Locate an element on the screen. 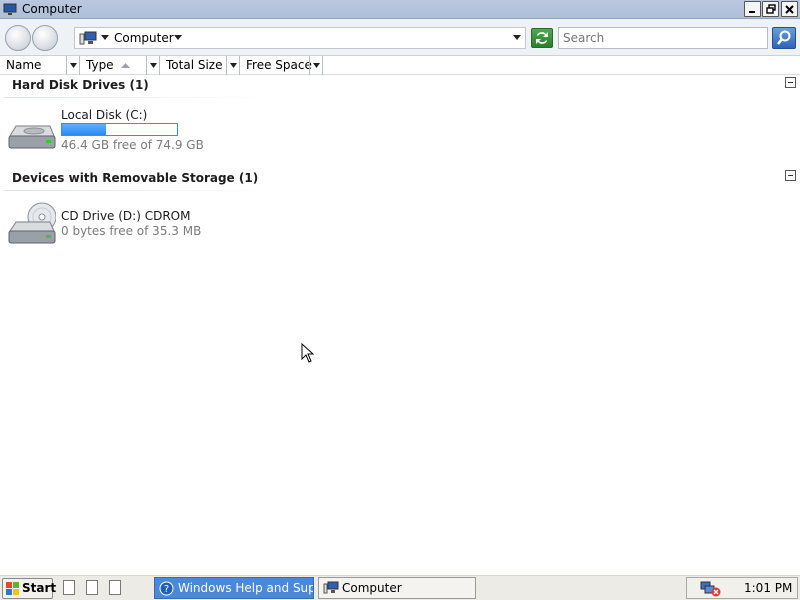 The width and height of the screenshot is (800, 600). column-name: Name is located at coordinates (40, 65).